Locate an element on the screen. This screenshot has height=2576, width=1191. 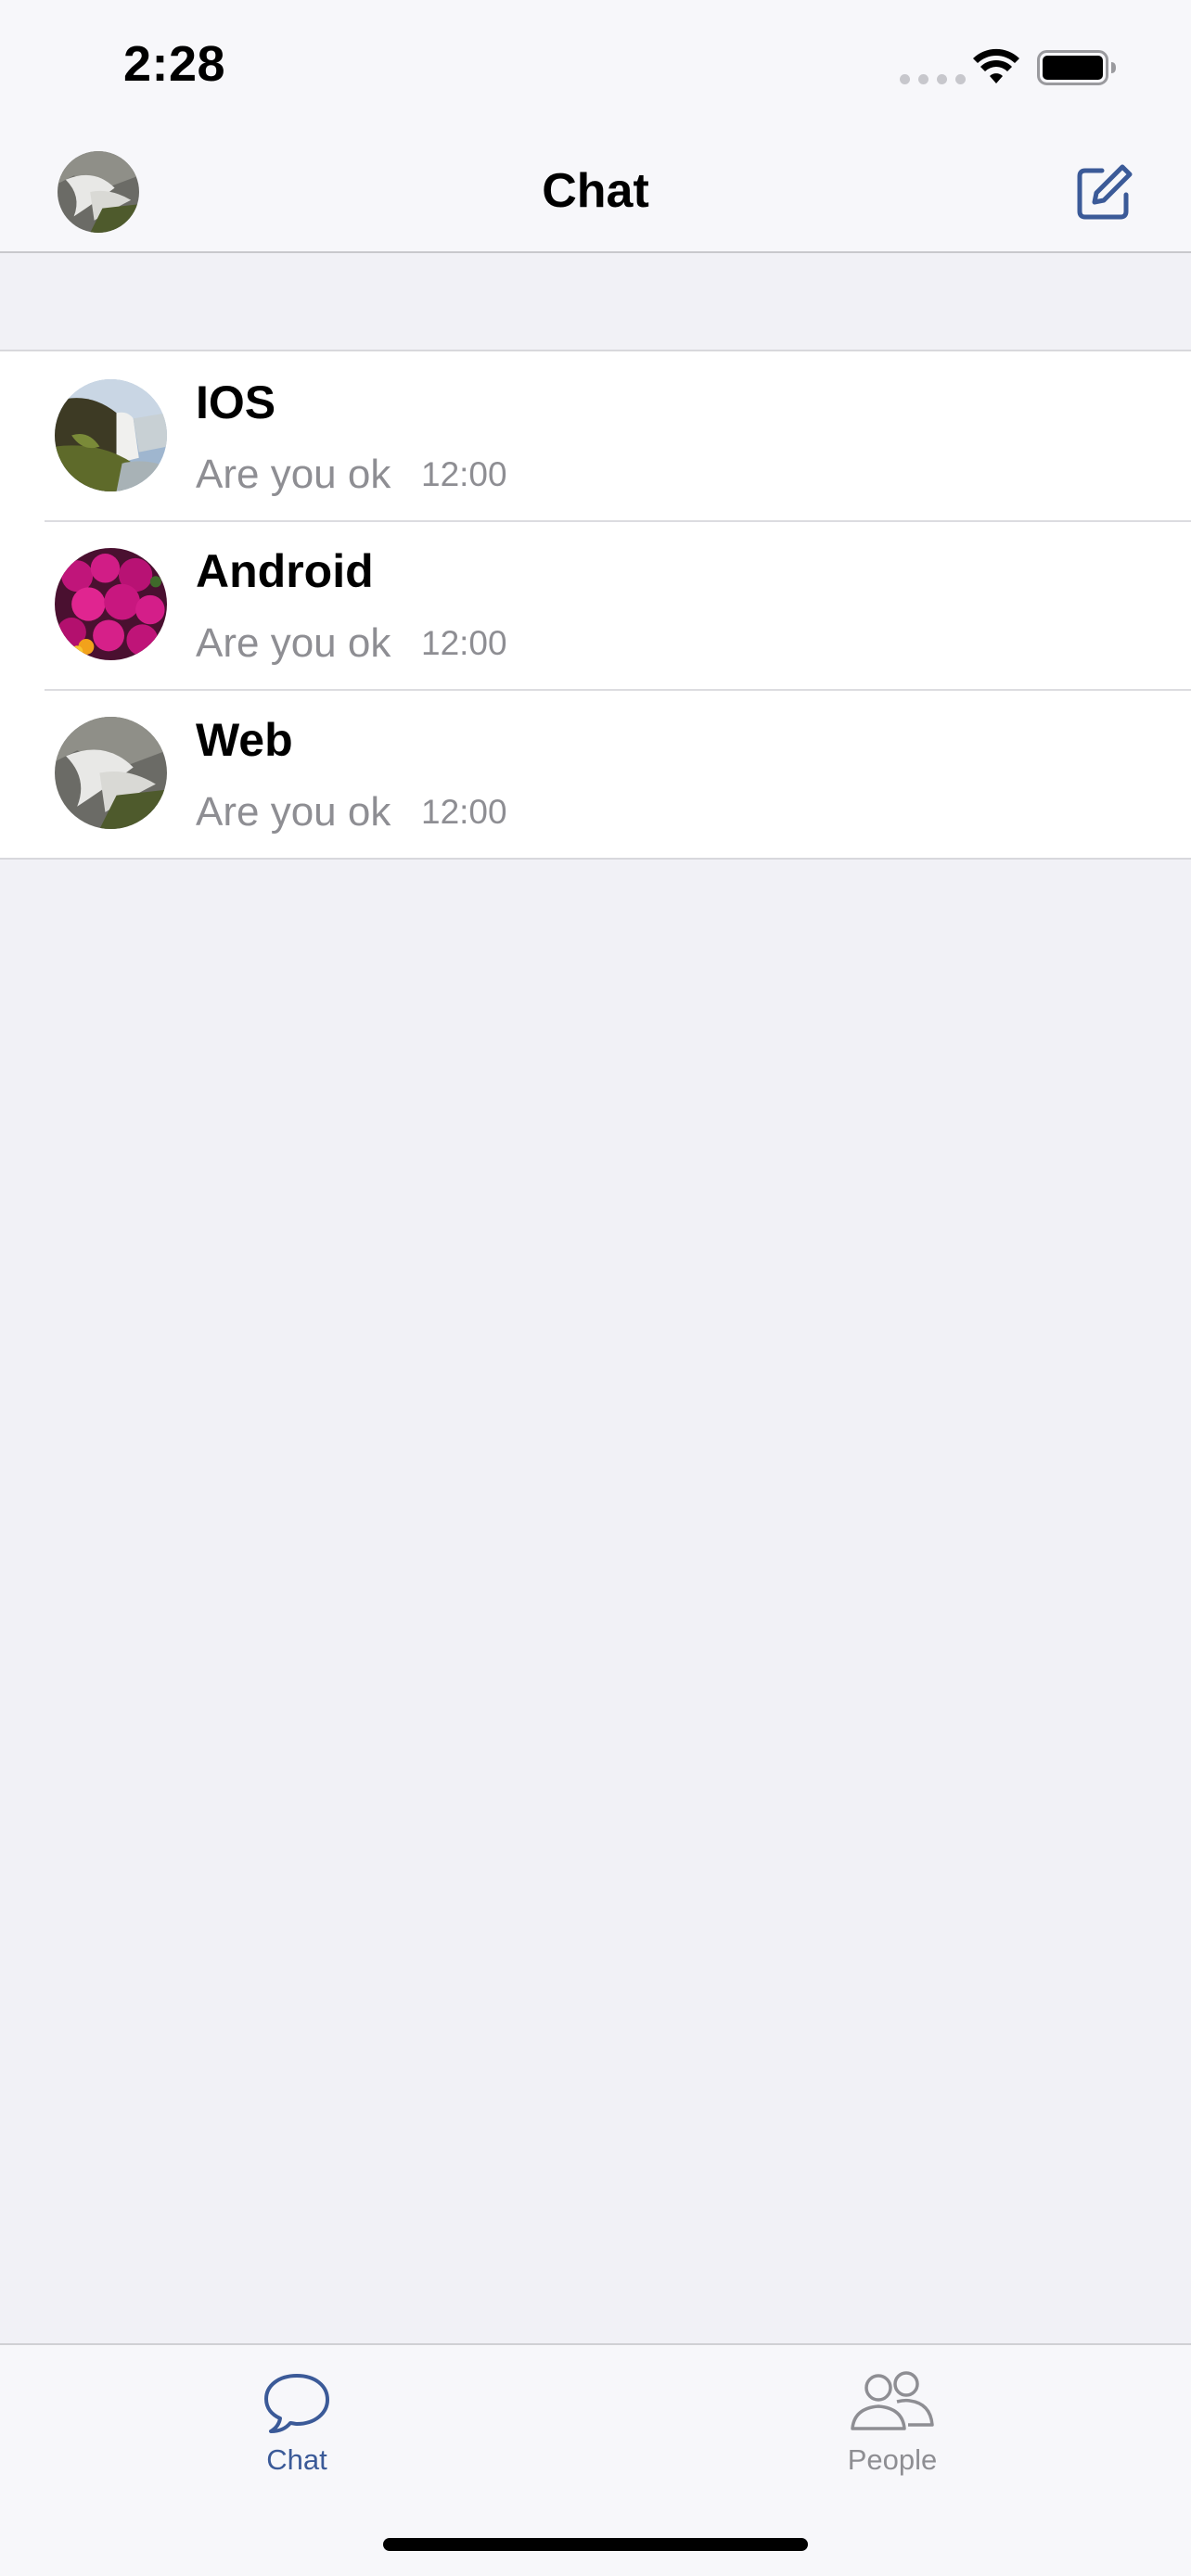
chat-name: IOS is located at coordinates (236, 402).